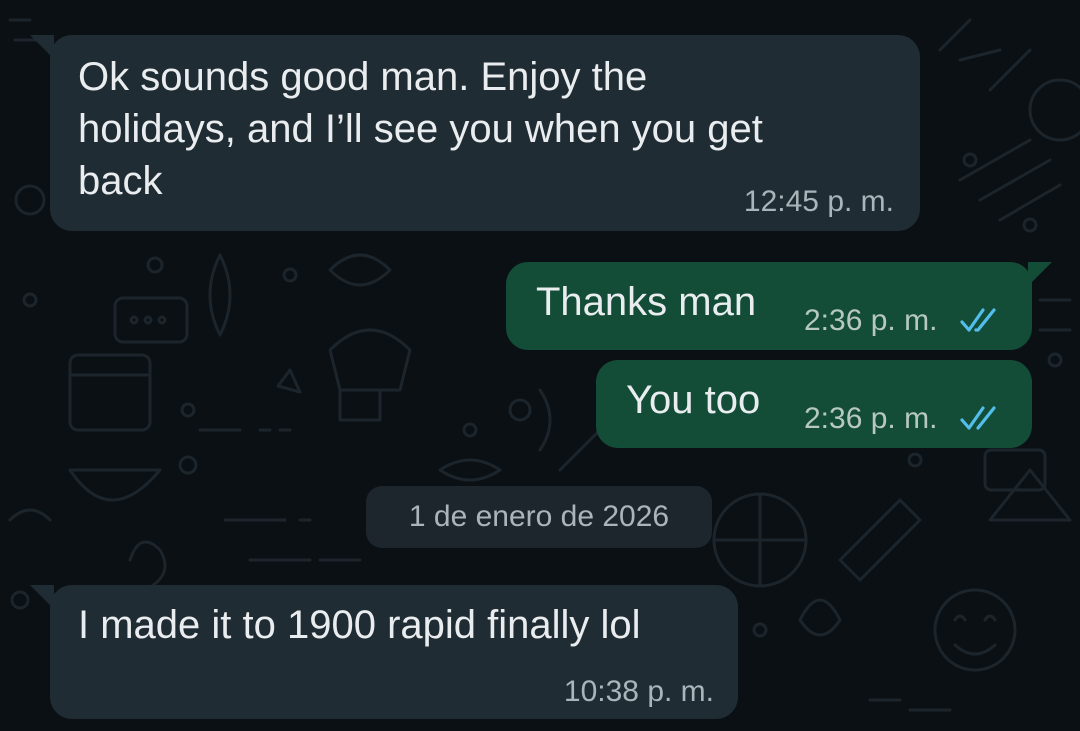  Describe the element at coordinates (646, 302) in the screenshot. I see `message-text: Thanks man` at that location.